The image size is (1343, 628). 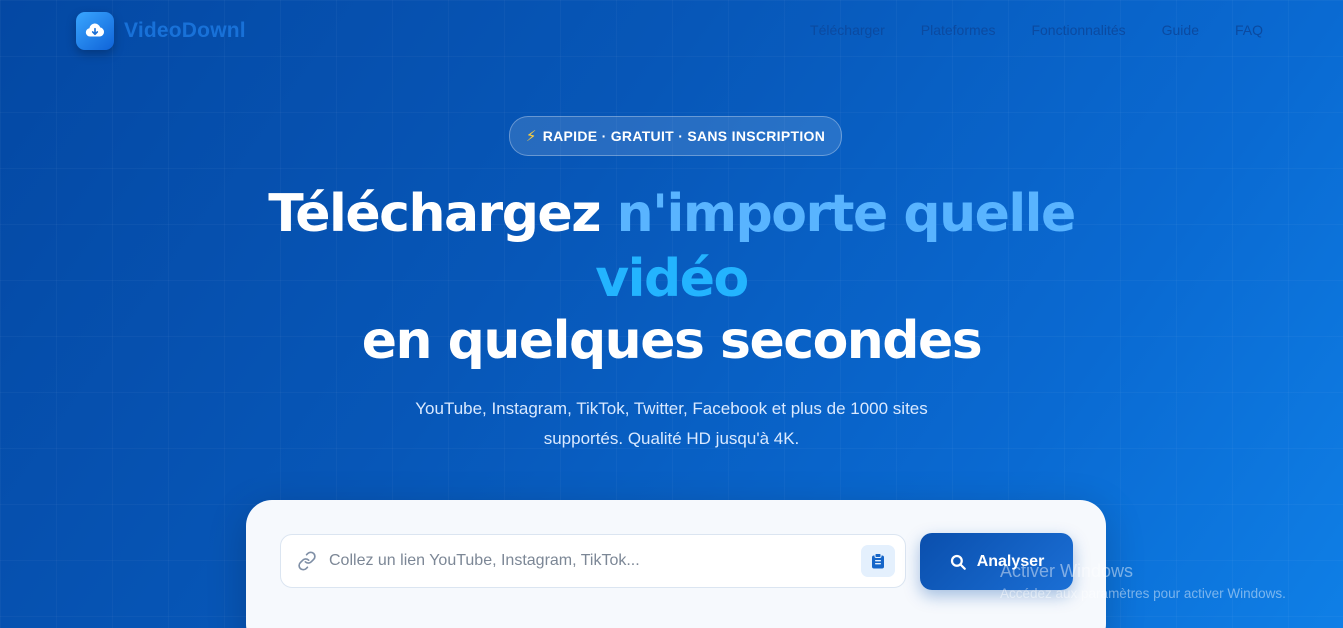 What do you see at coordinates (442, 214) in the screenshot?
I see `headline-word-telechargez: Téléchargez` at bounding box center [442, 214].